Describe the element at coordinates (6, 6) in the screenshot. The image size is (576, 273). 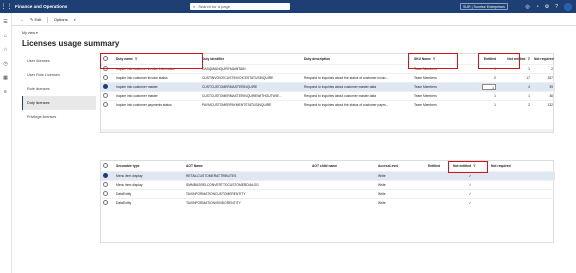
I see `app-launcher-icon: ⋮⋮` at that location.